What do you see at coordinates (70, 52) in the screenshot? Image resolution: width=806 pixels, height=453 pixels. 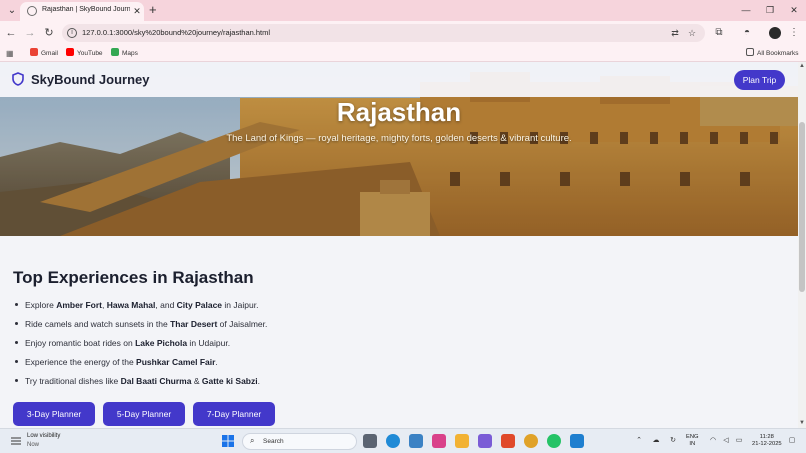 I see `youtube-icon` at bounding box center [70, 52].